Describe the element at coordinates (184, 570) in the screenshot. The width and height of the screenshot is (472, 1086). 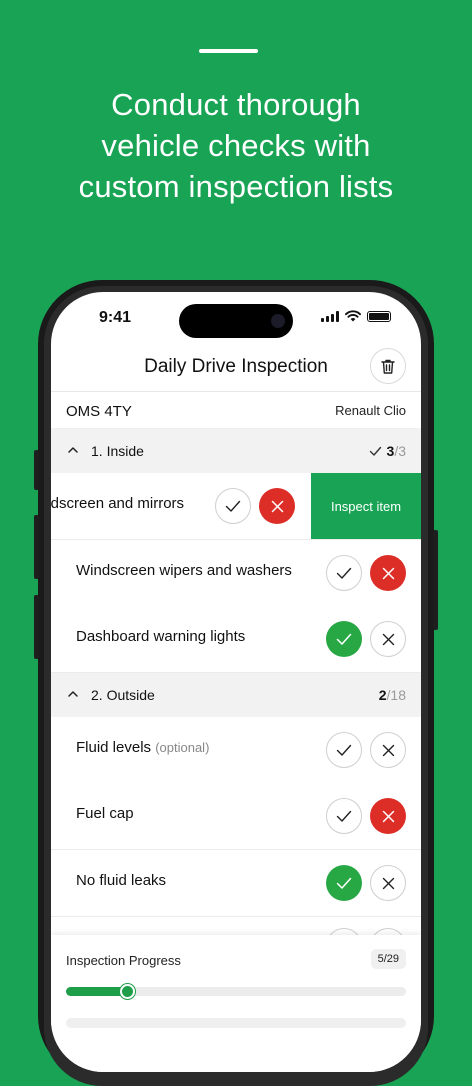
I see `item-label: Windscreen wipers and washers` at that location.